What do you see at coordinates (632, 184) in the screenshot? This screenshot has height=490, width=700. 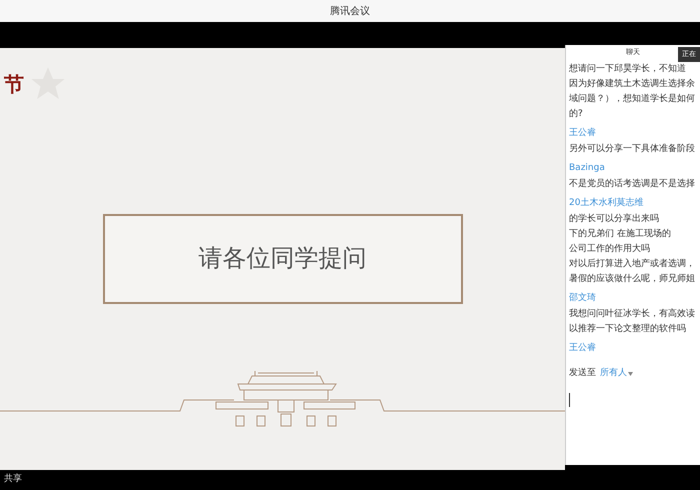 I see `chat-message: 不是党员的话考选调是不是选择` at bounding box center [632, 184].